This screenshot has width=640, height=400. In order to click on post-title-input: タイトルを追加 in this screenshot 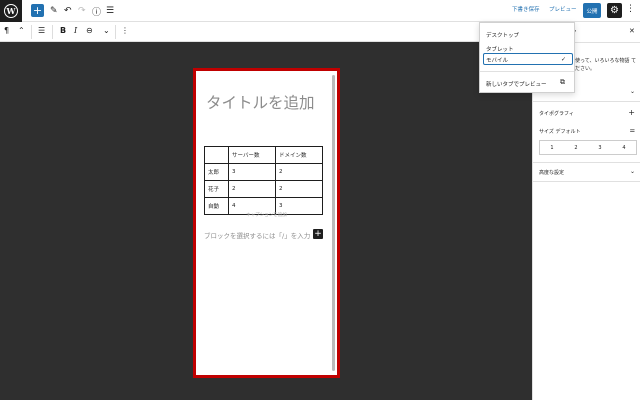, I will do `click(261, 103)`.